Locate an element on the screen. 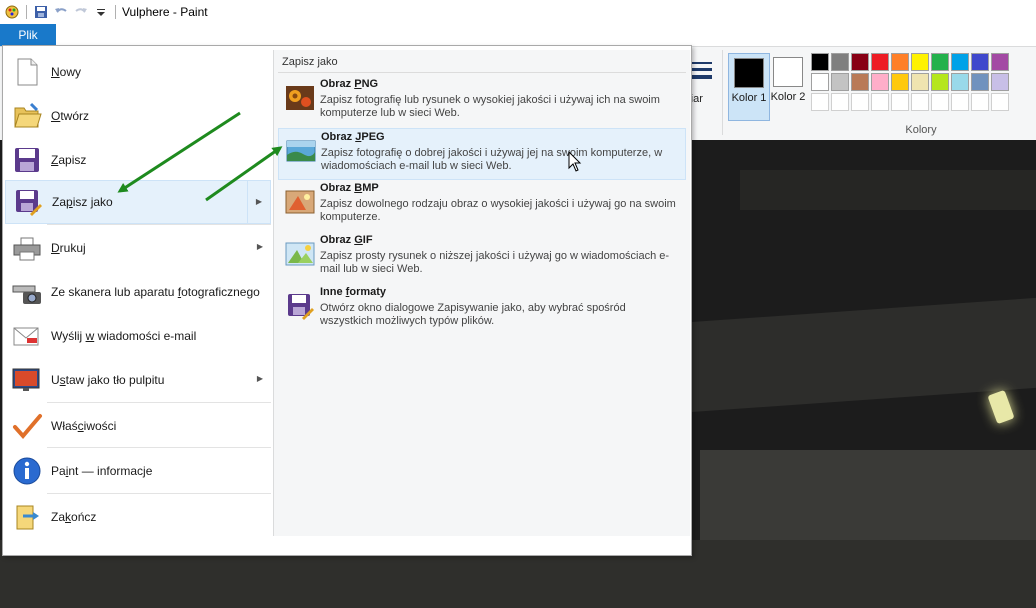  color2-button: Kolor 2 is located at coordinates (788, 86).